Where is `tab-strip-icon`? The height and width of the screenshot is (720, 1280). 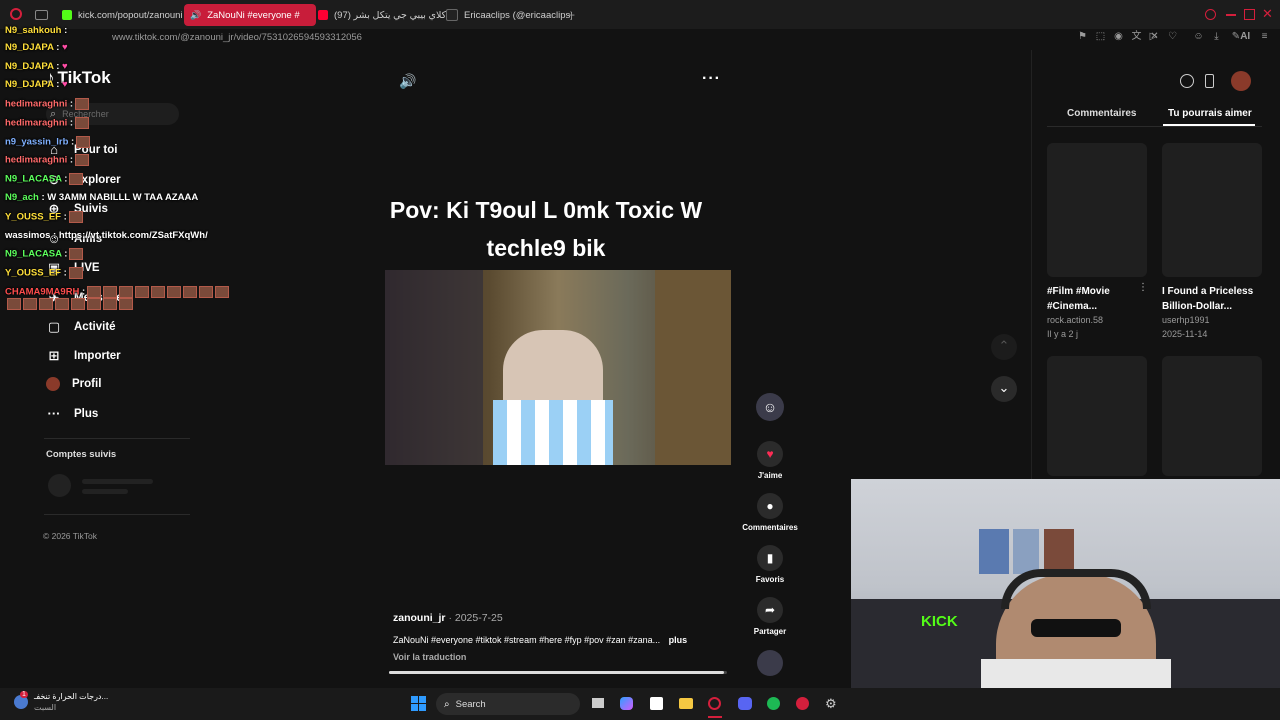
tab-strip-icon is located at coordinates (41, 15).